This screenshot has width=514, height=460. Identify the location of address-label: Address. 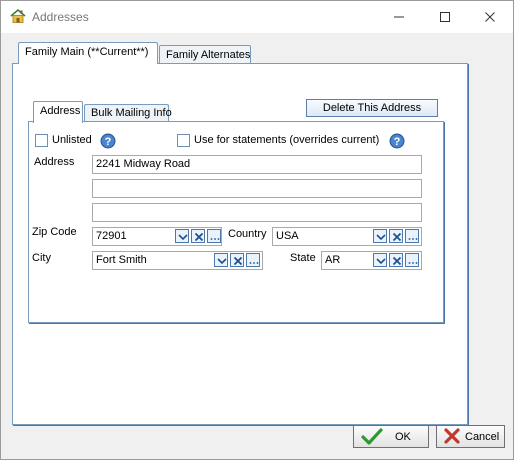
(54, 162).